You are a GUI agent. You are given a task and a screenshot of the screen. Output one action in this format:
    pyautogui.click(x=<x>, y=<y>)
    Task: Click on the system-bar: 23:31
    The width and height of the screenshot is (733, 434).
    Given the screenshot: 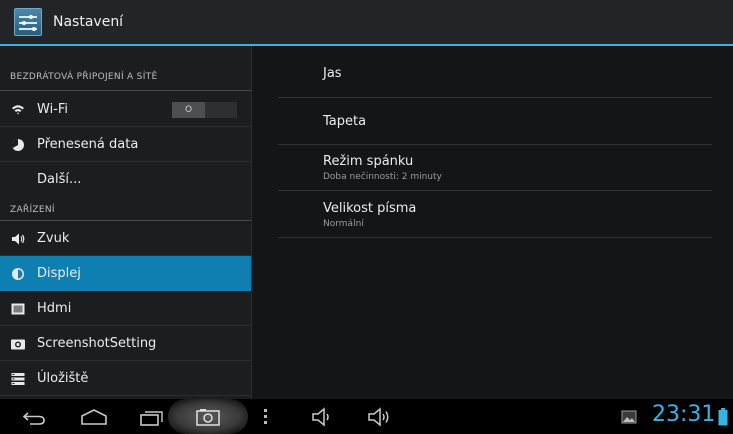 What is the action you would take?
    pyautogui.click(x=366, y=416)
    